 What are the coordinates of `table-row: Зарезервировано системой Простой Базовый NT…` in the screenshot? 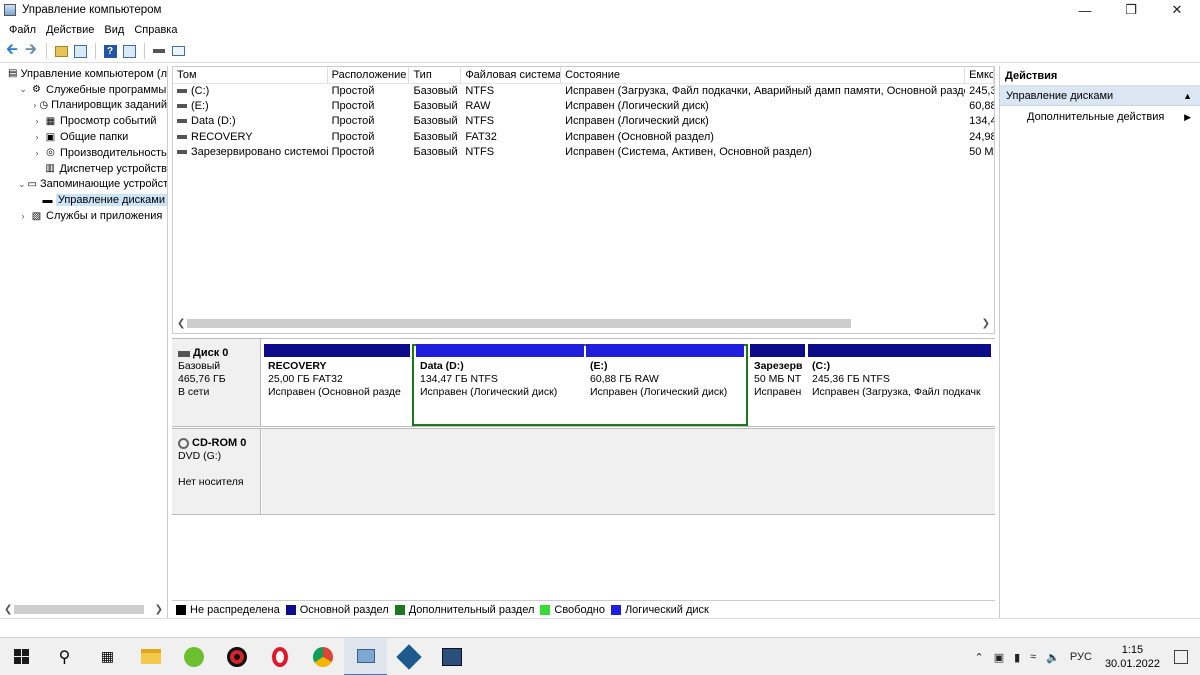 It's located at (583, 152).